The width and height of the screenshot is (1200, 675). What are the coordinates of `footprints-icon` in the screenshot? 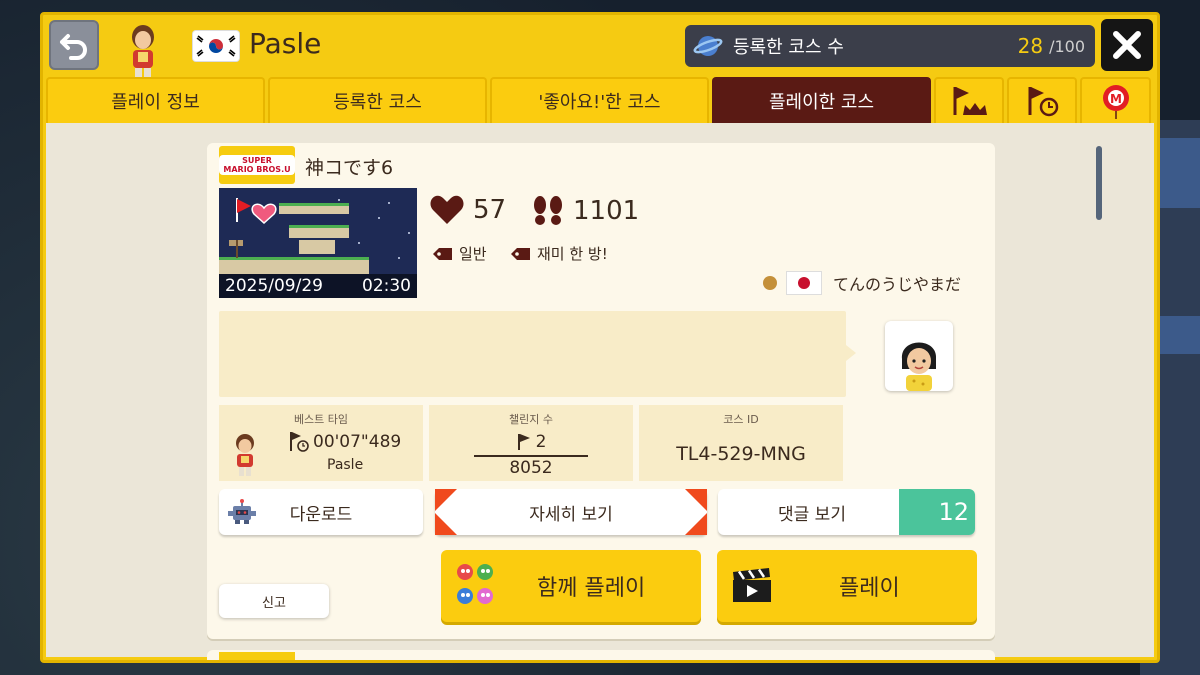 It's located at (548, 210).